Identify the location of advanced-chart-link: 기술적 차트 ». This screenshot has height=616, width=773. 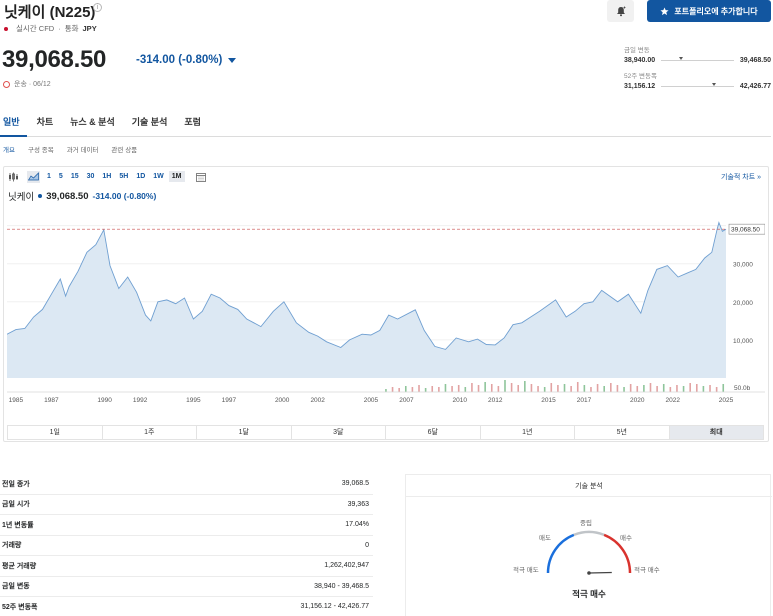
(741, 177).